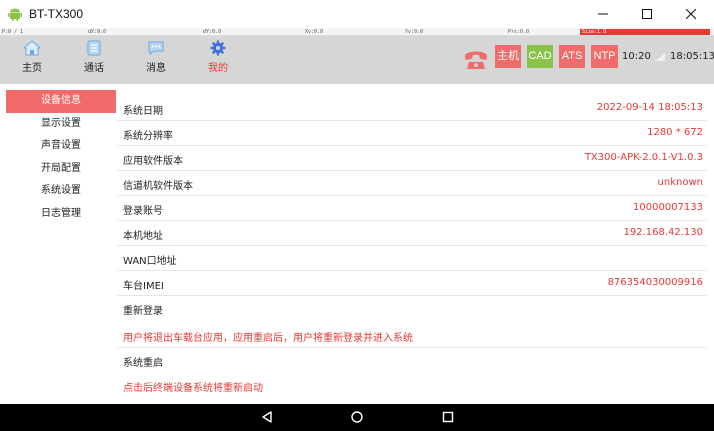 This screenshot has height=431, width=714. What do you see at coordinates (143, 111) in the screenshot?
I see `info-key: 系统日期` at bounding box center [143, 111].